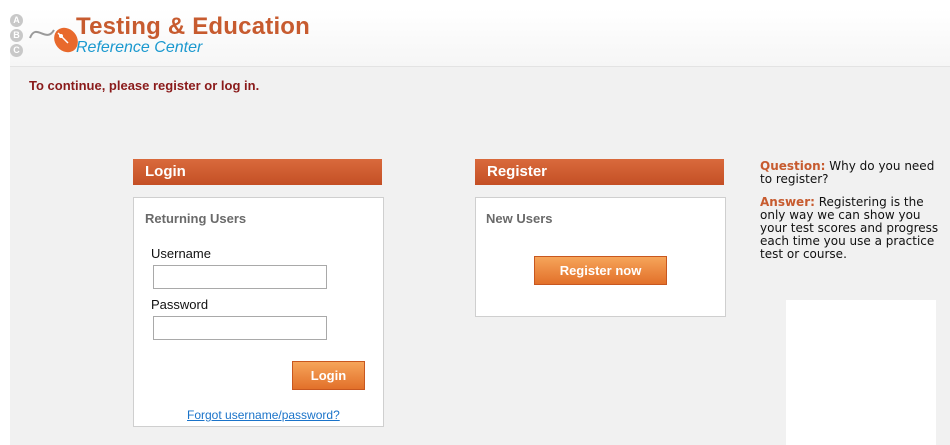 The width and height of the screenshot is (950, 445). What do you see at coordinates (599, 172) in the screenshot?
I see `register-panel-header: Register` at bounding box center [599, 172].